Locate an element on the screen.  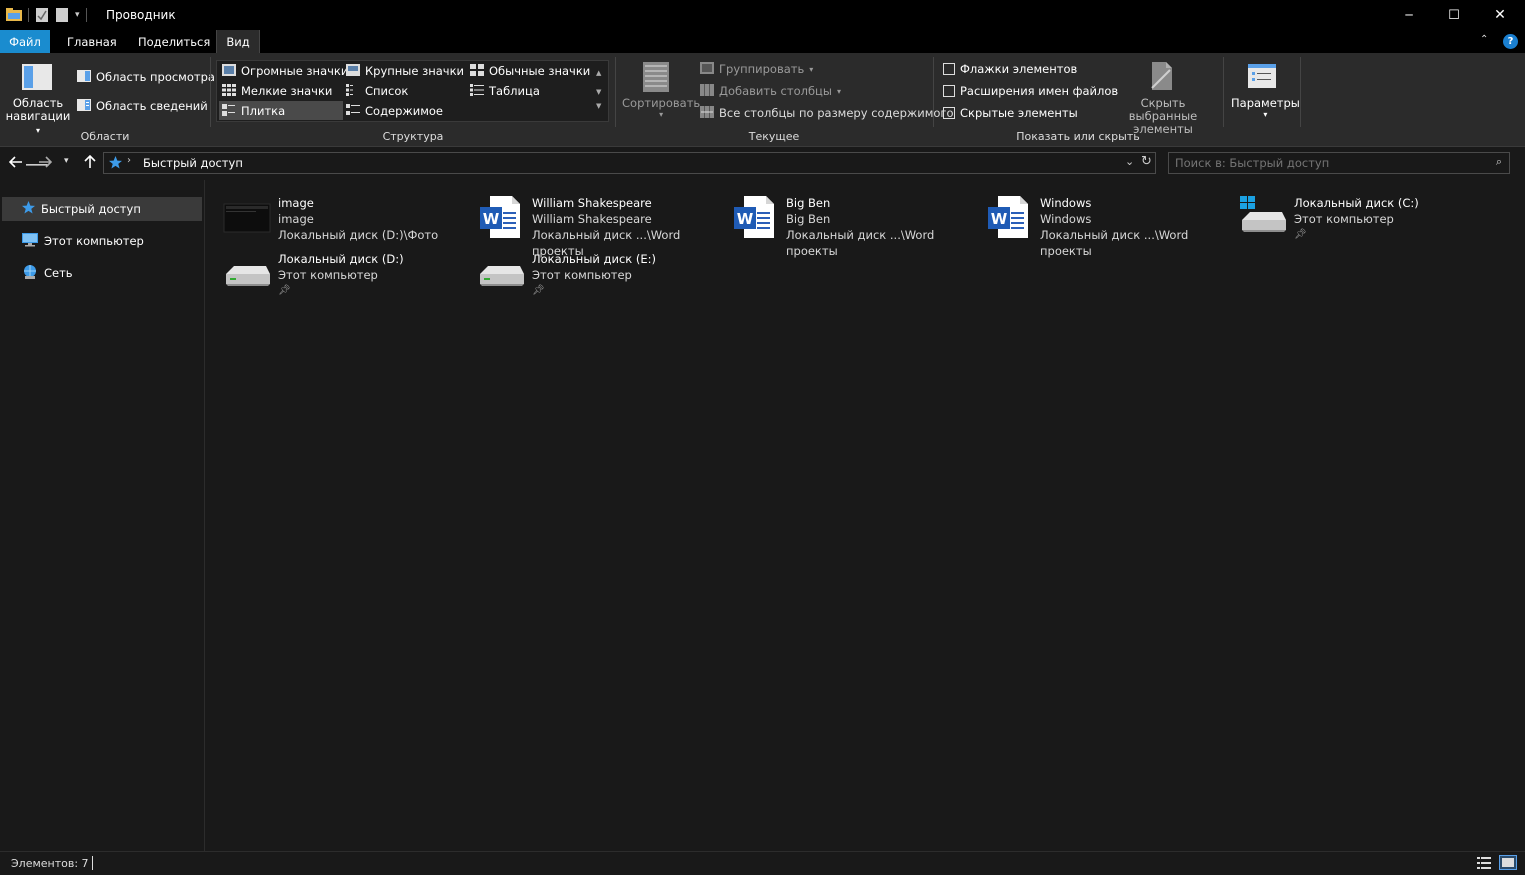
forward-button is located at coordinates (45, 163).